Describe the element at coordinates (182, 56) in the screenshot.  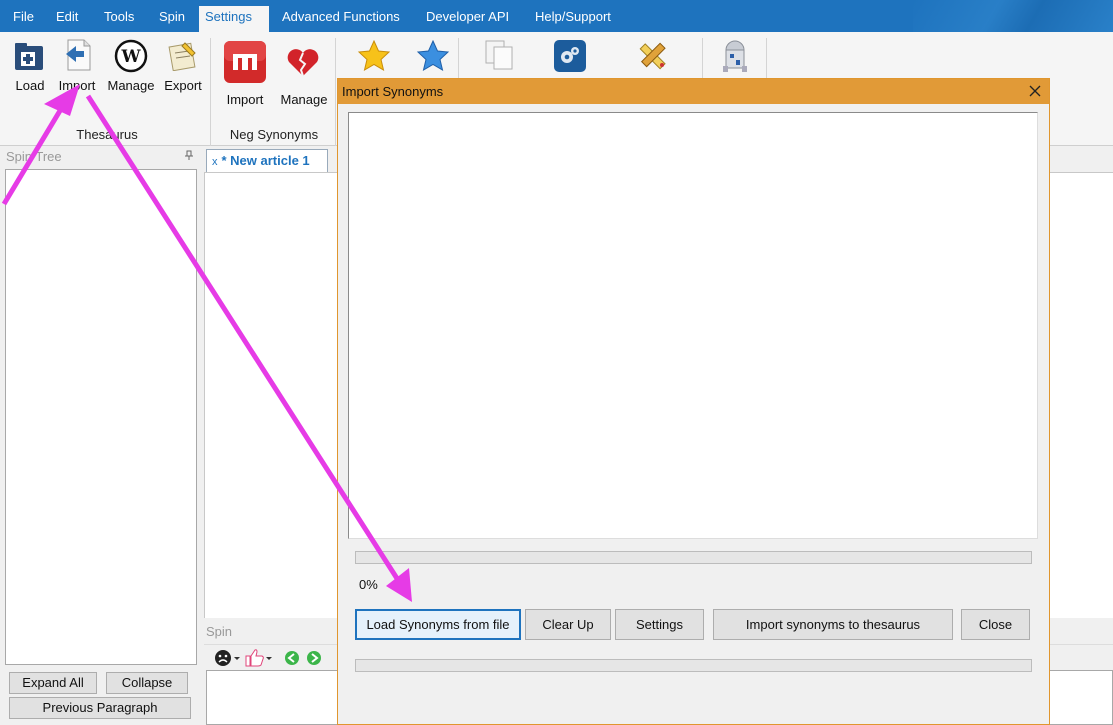
I see `export-notepad-icon` at that location.